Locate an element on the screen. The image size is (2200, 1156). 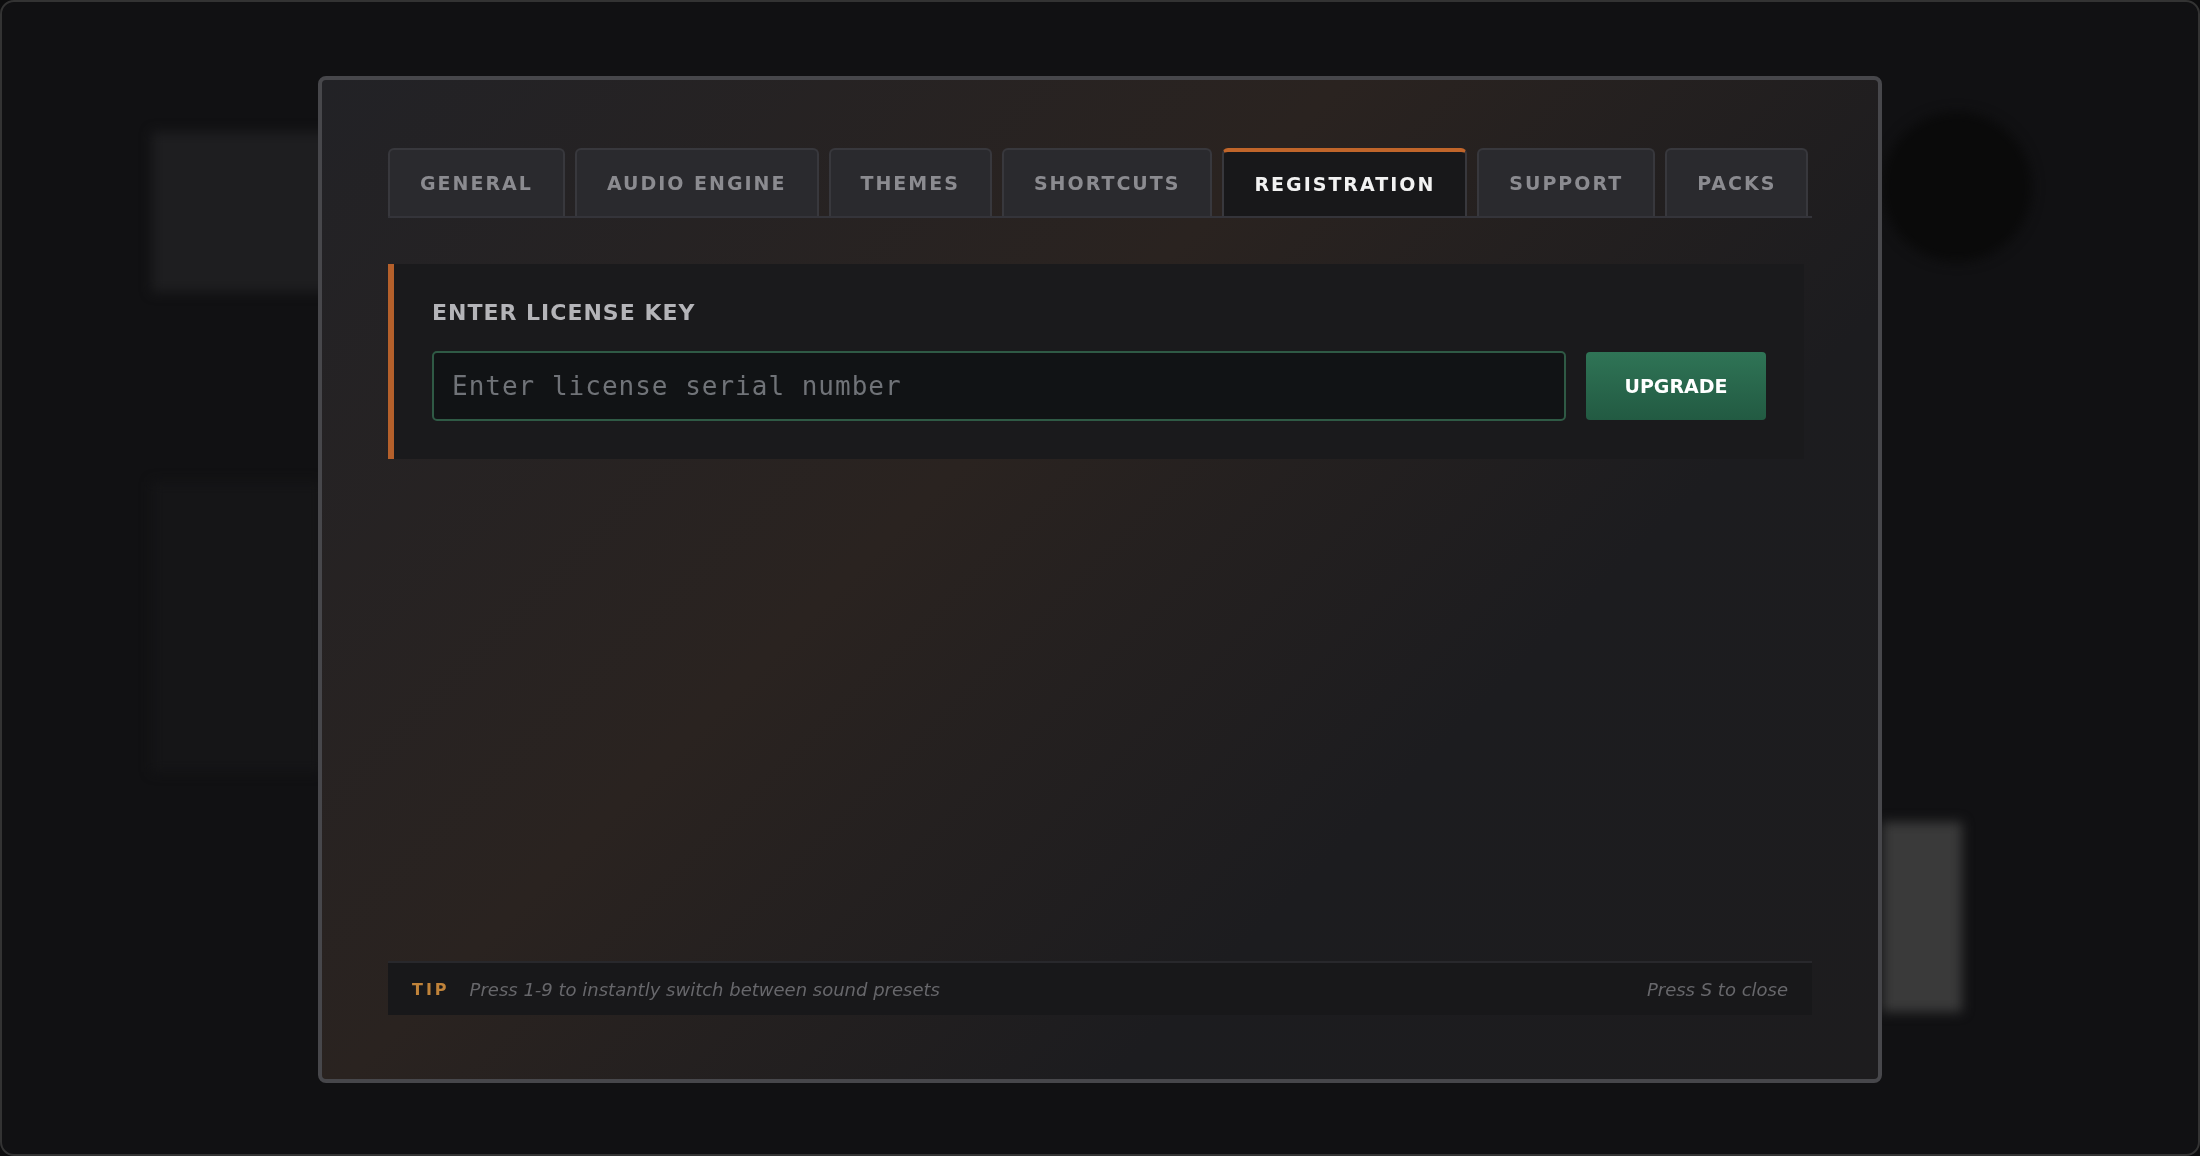
tip-text: Press 1-9 to instantly switch between sound presets is located at coordinates (704, 989).